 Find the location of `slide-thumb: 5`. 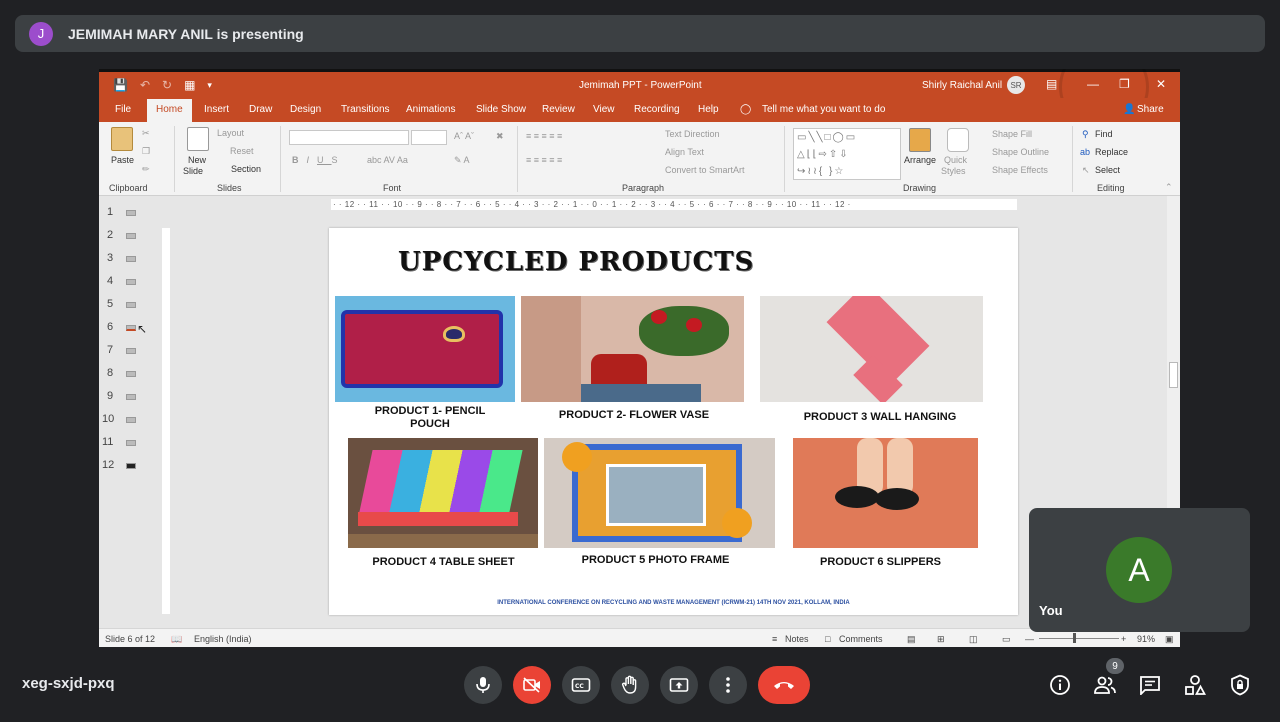

slide-thumb: 5 is located at coordinates (128, 305).